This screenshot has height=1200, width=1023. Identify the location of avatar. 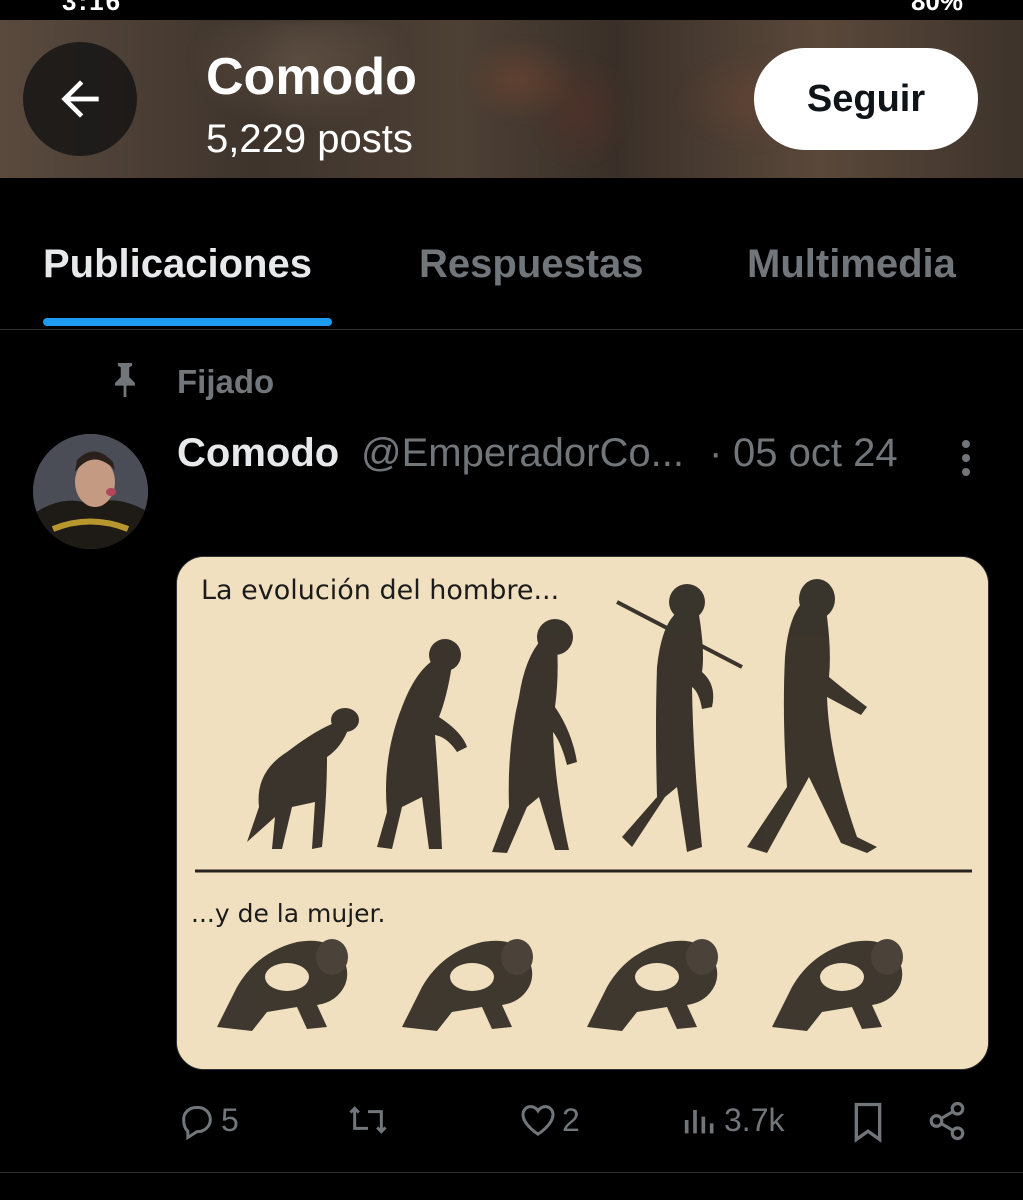
(90, 491).